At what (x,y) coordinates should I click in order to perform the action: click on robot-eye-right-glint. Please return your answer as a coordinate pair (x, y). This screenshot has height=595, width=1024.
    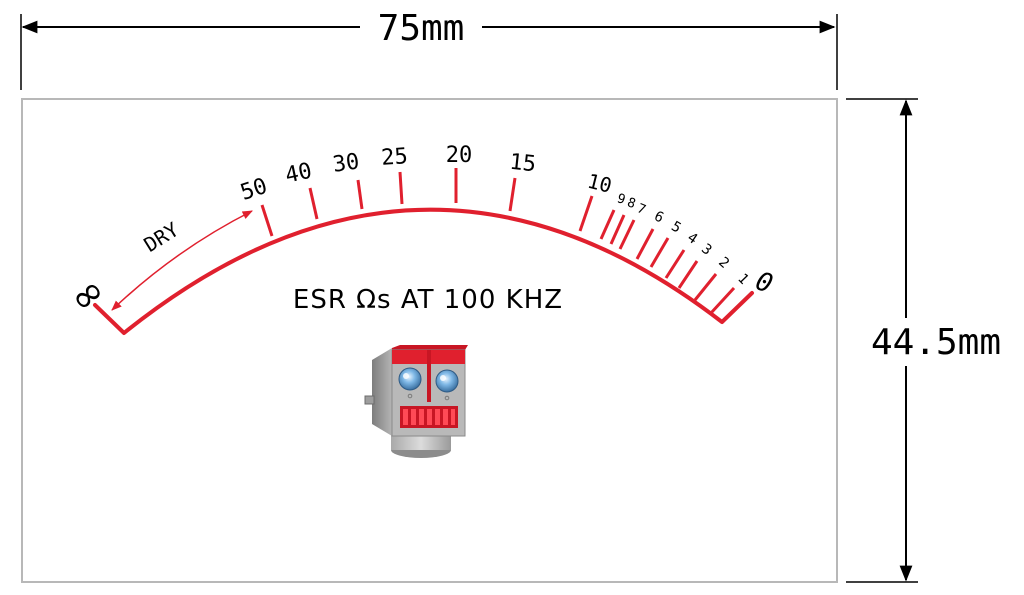
    Looking at the image, I should click on (443, 378).